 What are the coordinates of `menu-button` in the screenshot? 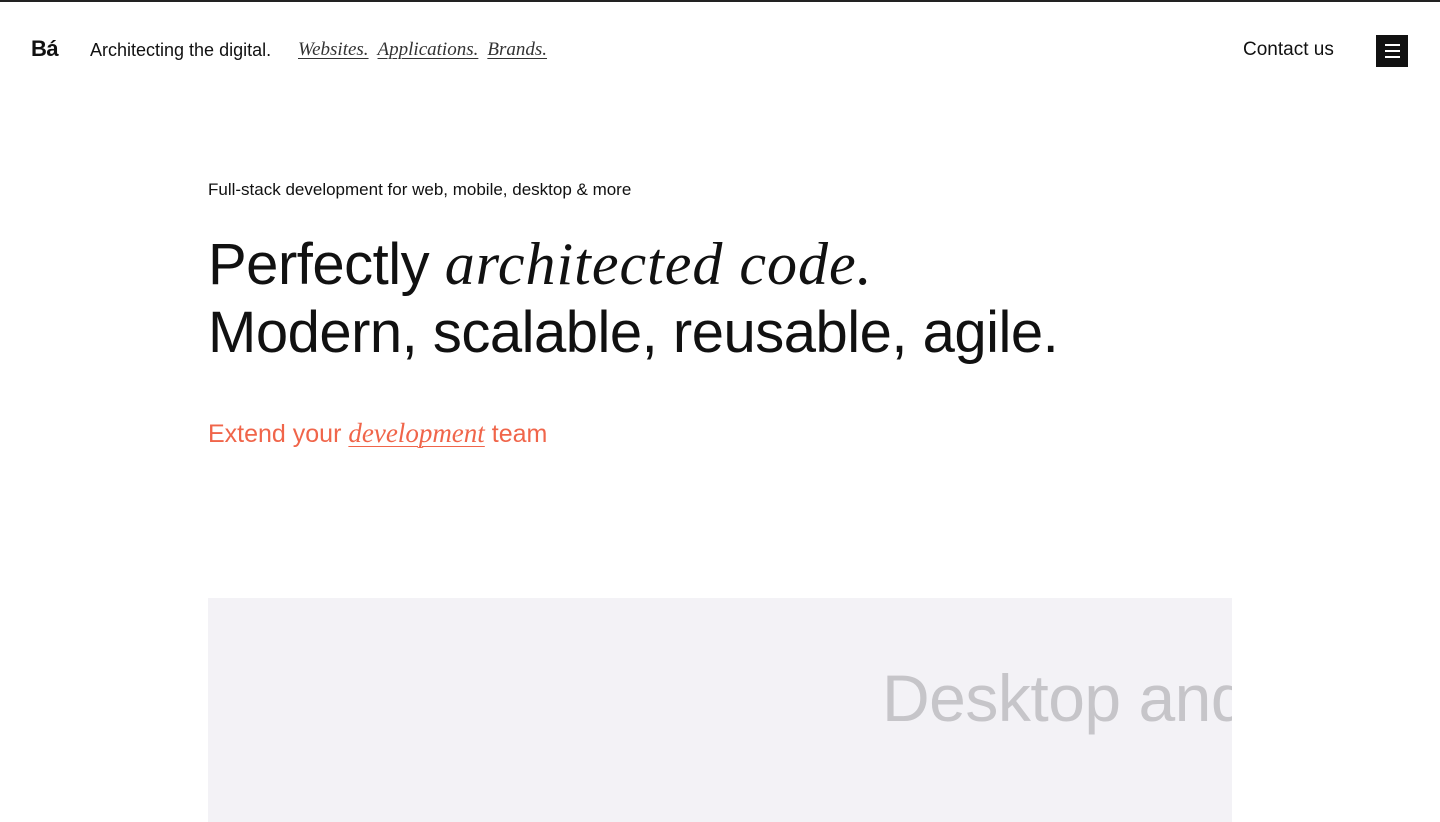 It's located at (1392, 51).